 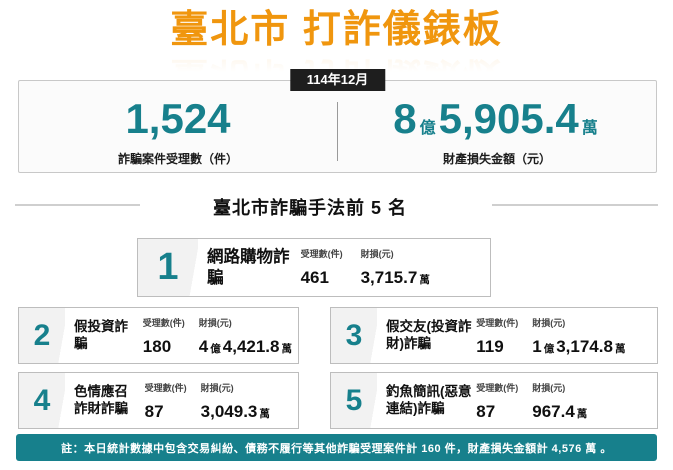 What do you see at coordinates (331, 267) in the screenshot?
I see `count-column: 受理數(件) 461` at bounding box center [331, 267].